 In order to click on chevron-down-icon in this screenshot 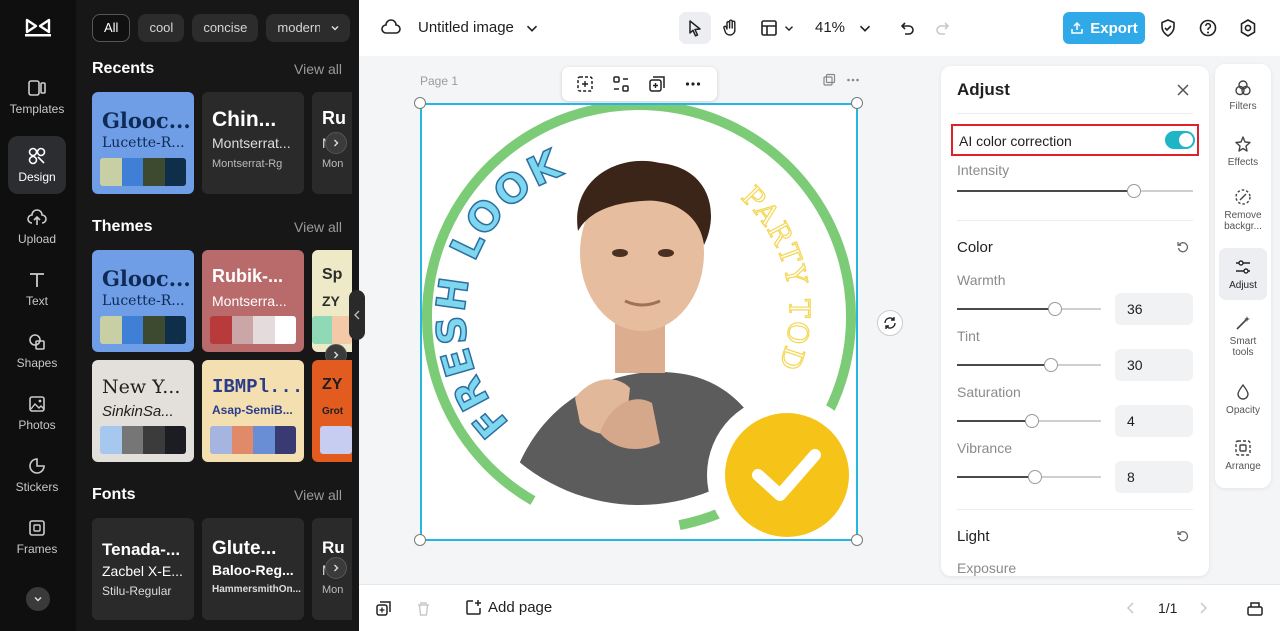, I will do `click(789, 29)`.